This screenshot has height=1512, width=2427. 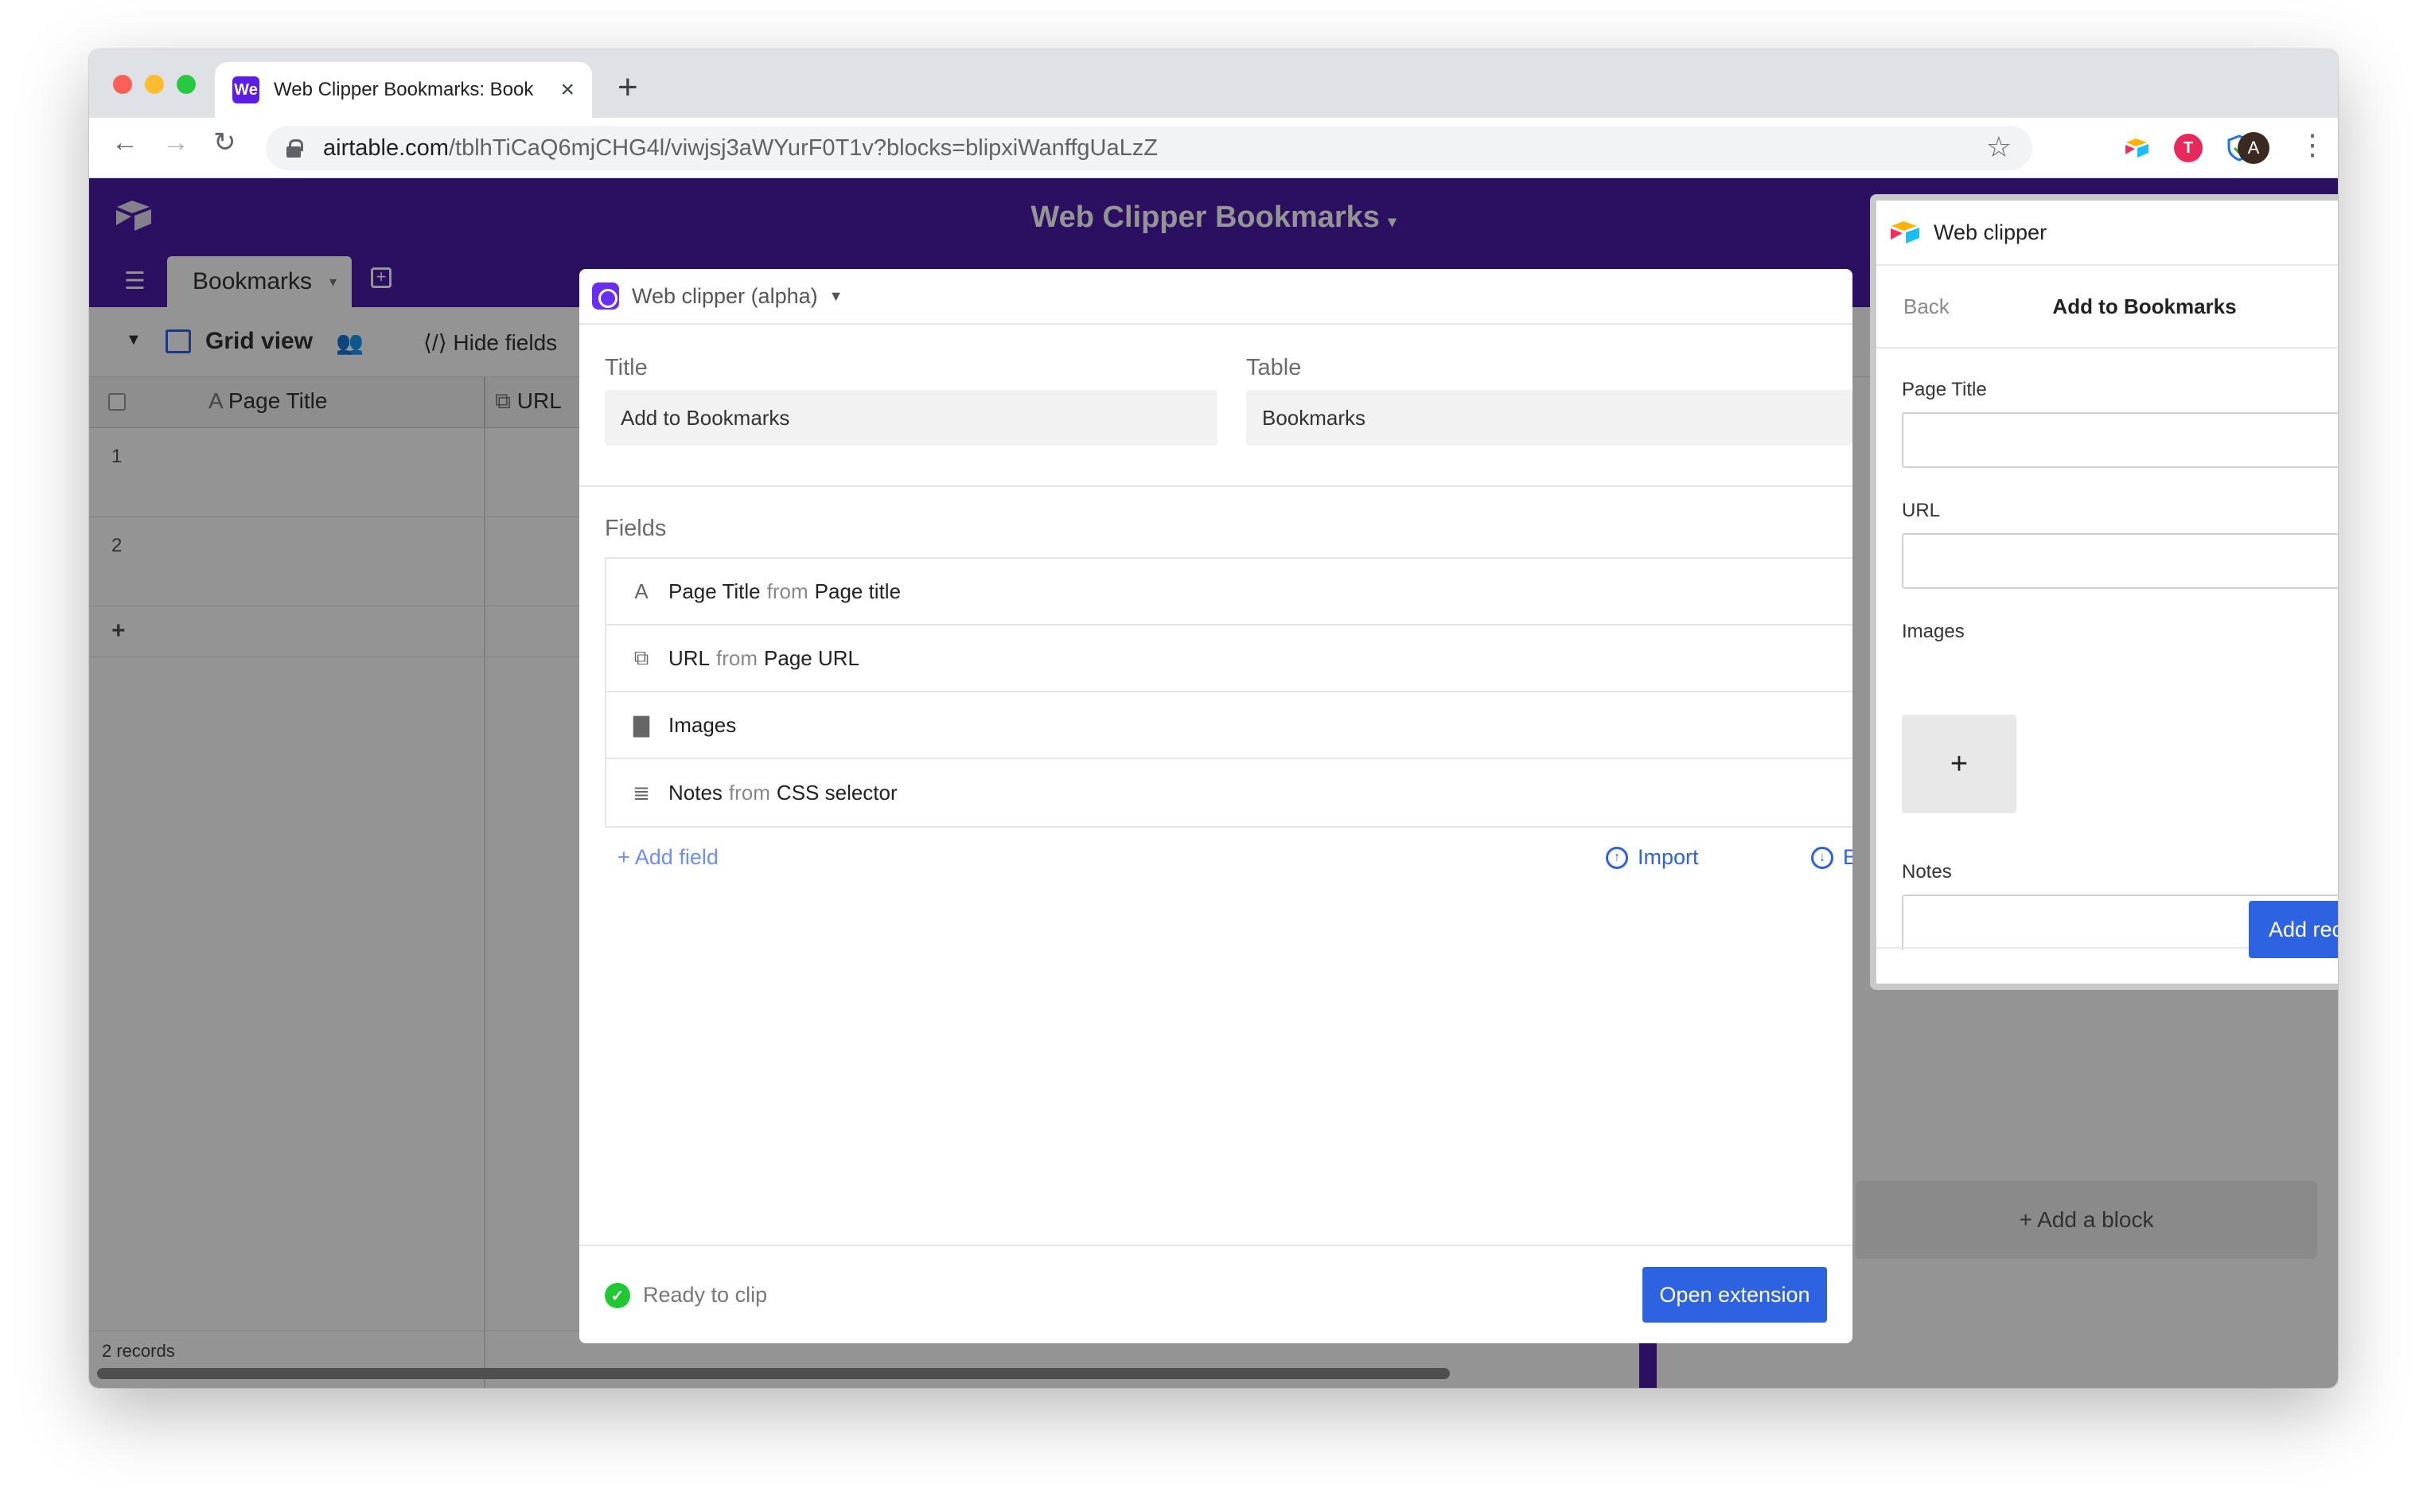 I want to click on title-input: Add to Bookmarks, so click(x=911, y=418).